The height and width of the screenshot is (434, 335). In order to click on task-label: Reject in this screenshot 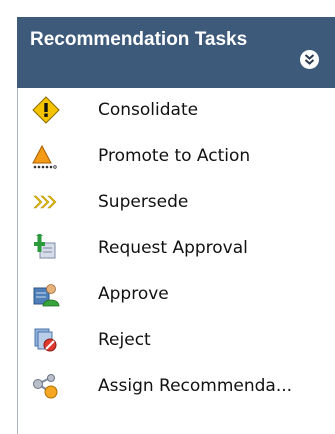, I will do `click(124, 340)`.